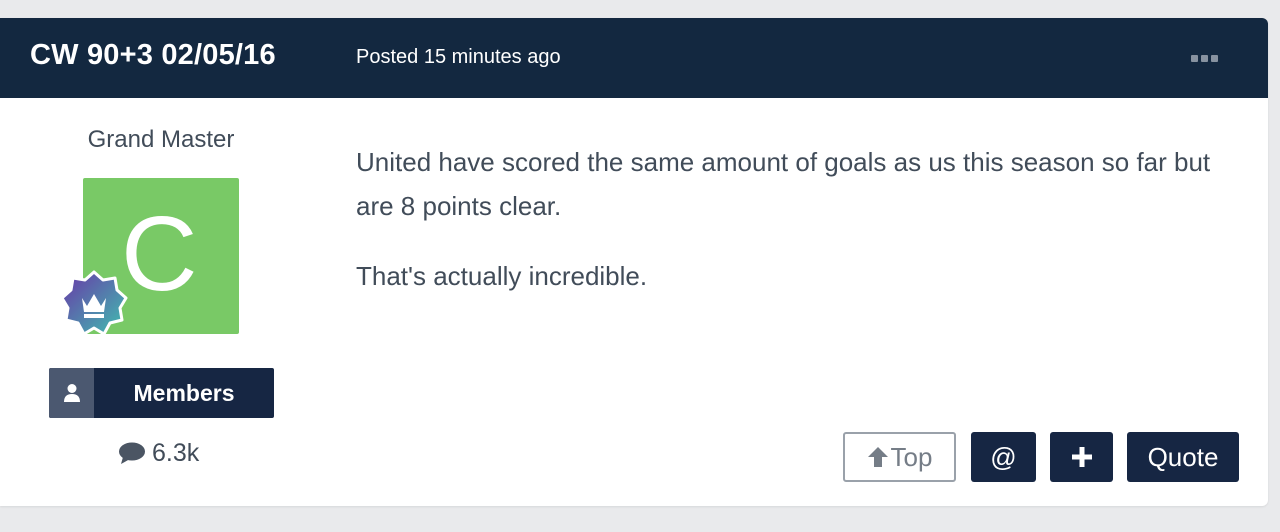  I want to click on multiquote-button, so click(1081, 457).